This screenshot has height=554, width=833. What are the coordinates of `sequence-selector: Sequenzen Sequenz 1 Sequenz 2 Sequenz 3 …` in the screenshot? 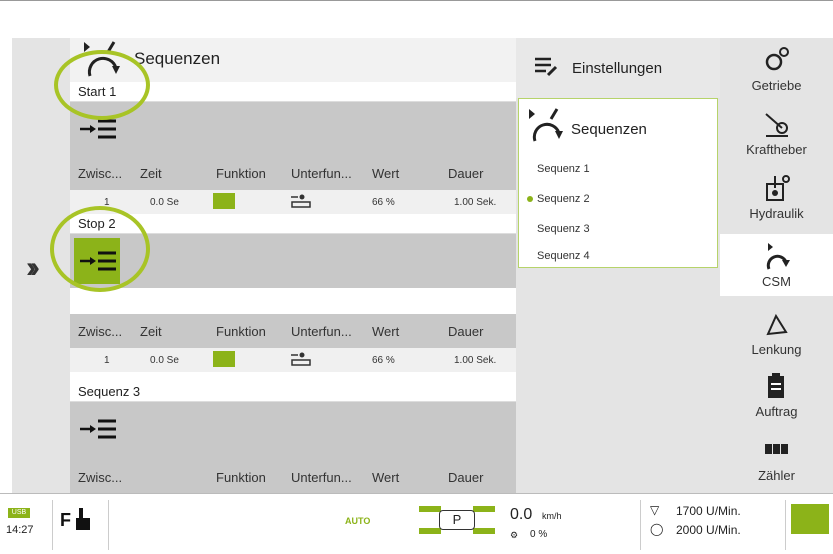 It's located at (618, 183).